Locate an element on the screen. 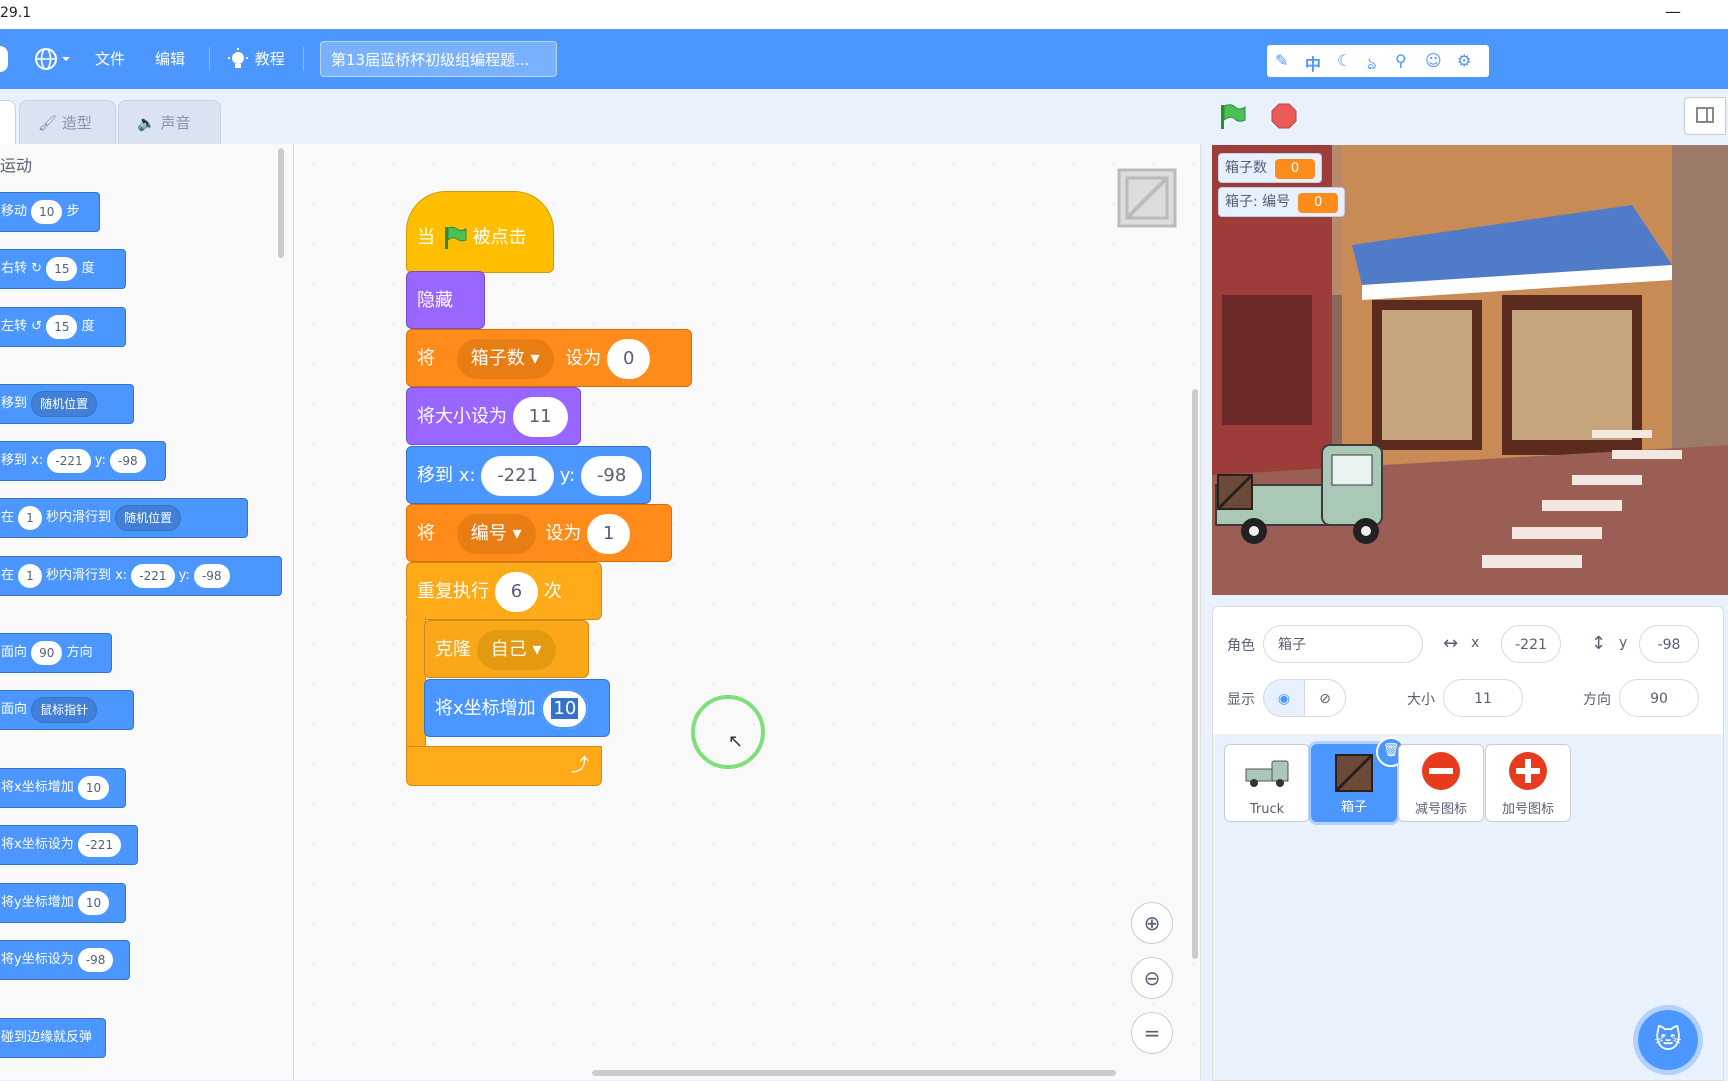 Image resolution: width=1728 pixels, height=1081 pixels. palette-block-turn-left: 左转 ↺ 15 度 is located at coordinates (63, 327).